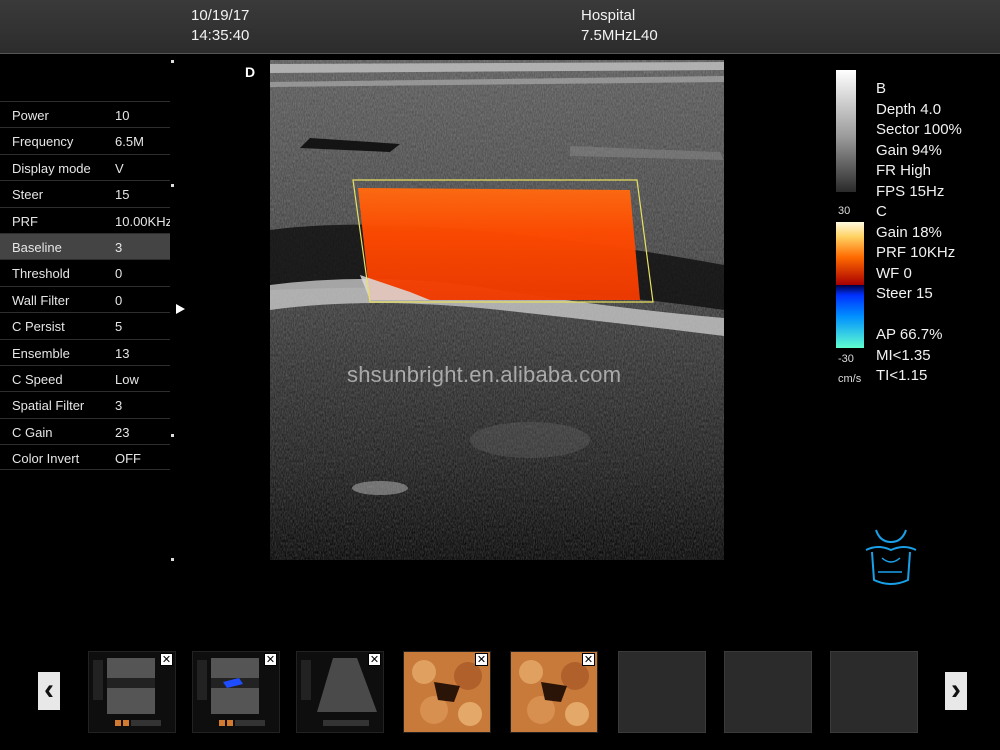  I want to click on param-value: 23, so click(122, 432).